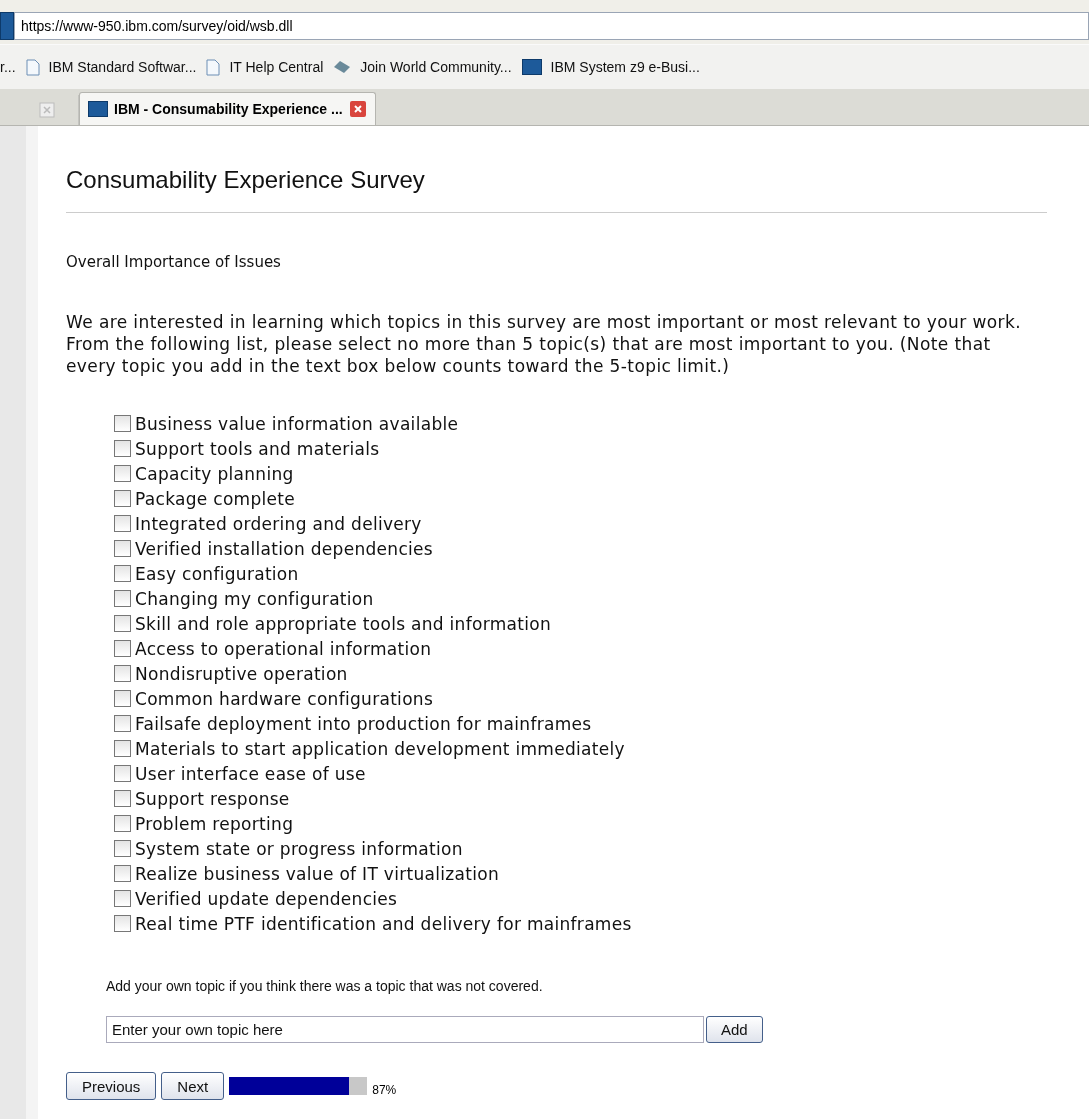  Describe the element at coordinates (250, 773) in the screenshot. I see `topic-label: User interface ease of use` at that location.